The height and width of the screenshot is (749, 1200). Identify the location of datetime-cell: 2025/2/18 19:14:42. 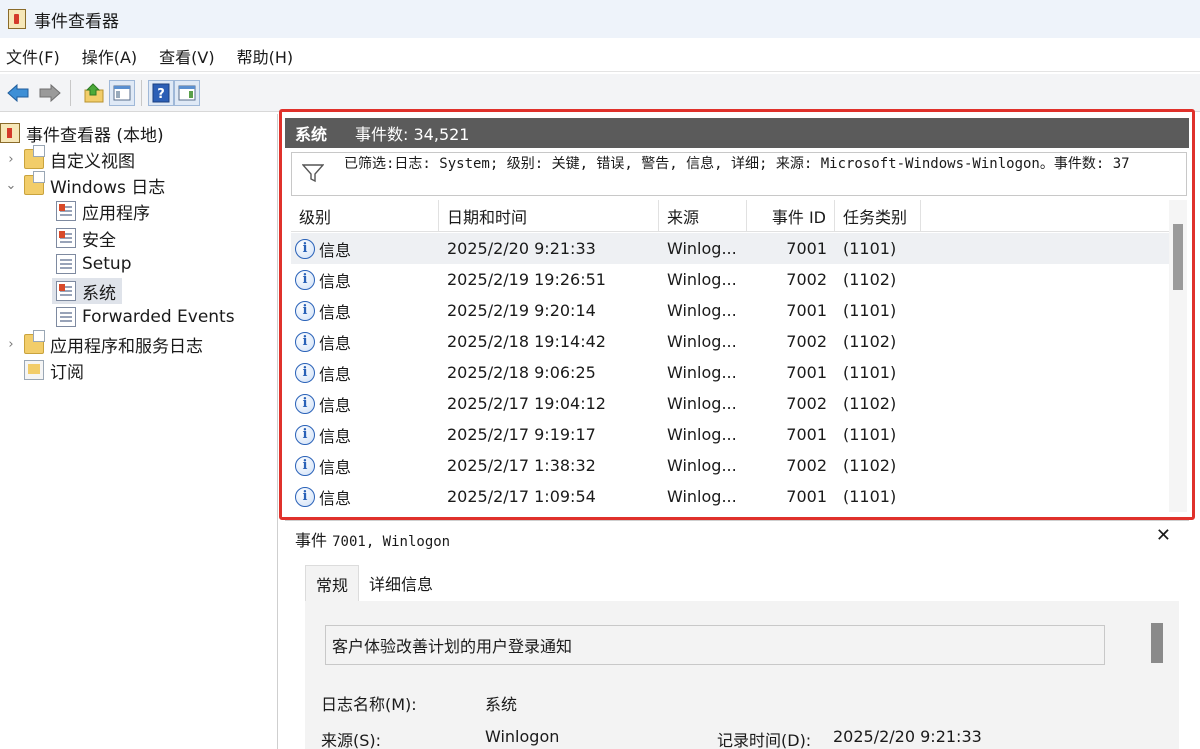
(526, 341).